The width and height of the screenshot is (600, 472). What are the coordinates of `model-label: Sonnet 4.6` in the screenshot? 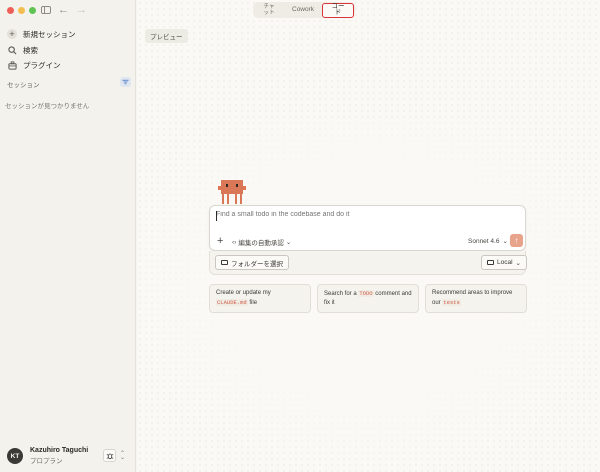 It's located at (484, 241).